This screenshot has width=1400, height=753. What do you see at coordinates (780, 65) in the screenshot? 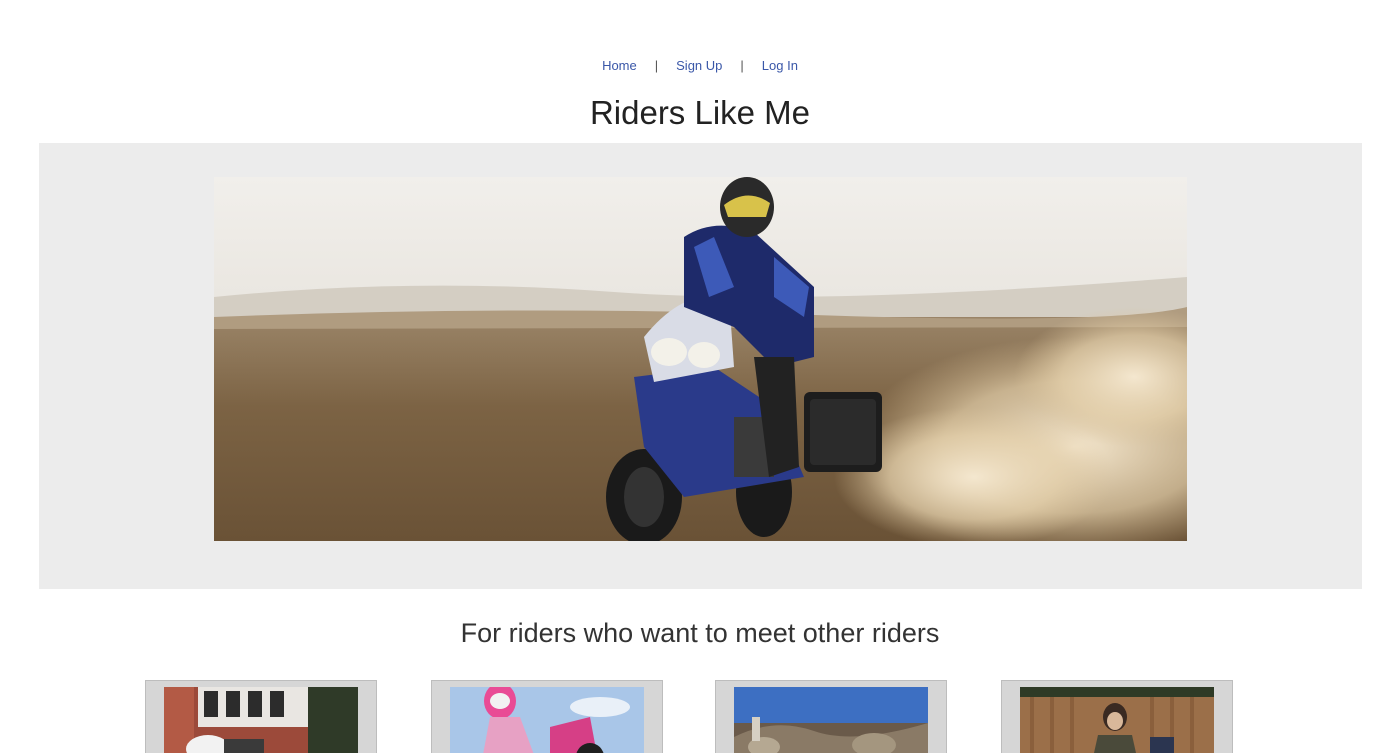
I see `nav-login-link: Log In` at bounding box center [780, 65].